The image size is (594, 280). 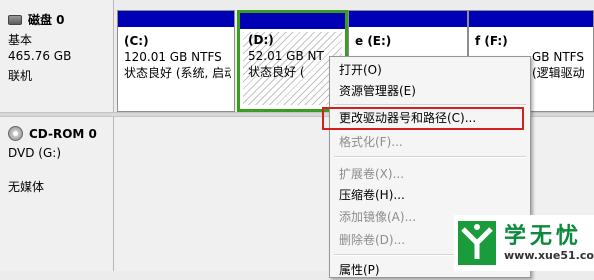 What do you see at coordinates (15, 19) in the screenshot?
I see `hard-disk-icon` at bounding box center [15, 19].